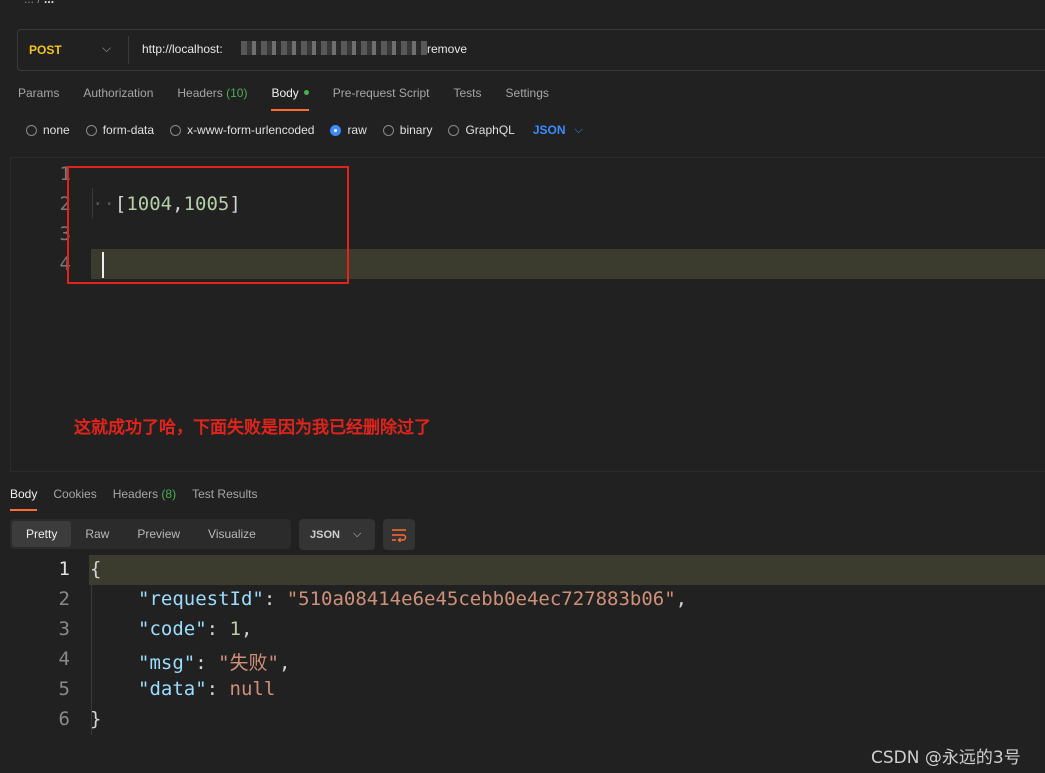 The width and height of the screenshot is (1045, 773). I want to click on watermark: CSDN @永远的3号, so click(946, 758).